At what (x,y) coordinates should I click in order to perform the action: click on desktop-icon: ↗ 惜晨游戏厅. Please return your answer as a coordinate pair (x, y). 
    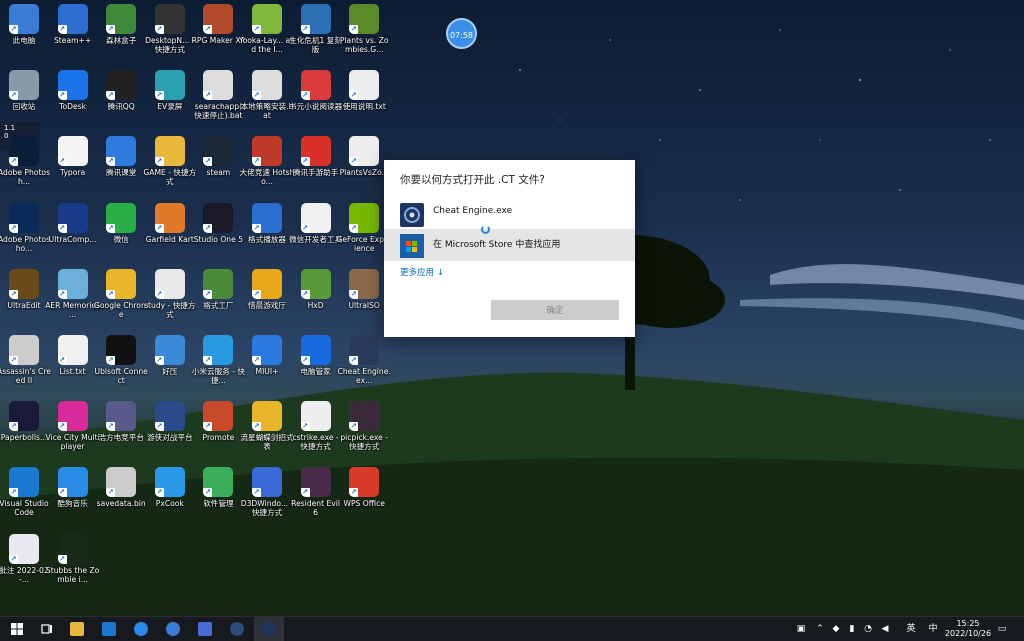
    Looking at the image, I should click on (267, 288).